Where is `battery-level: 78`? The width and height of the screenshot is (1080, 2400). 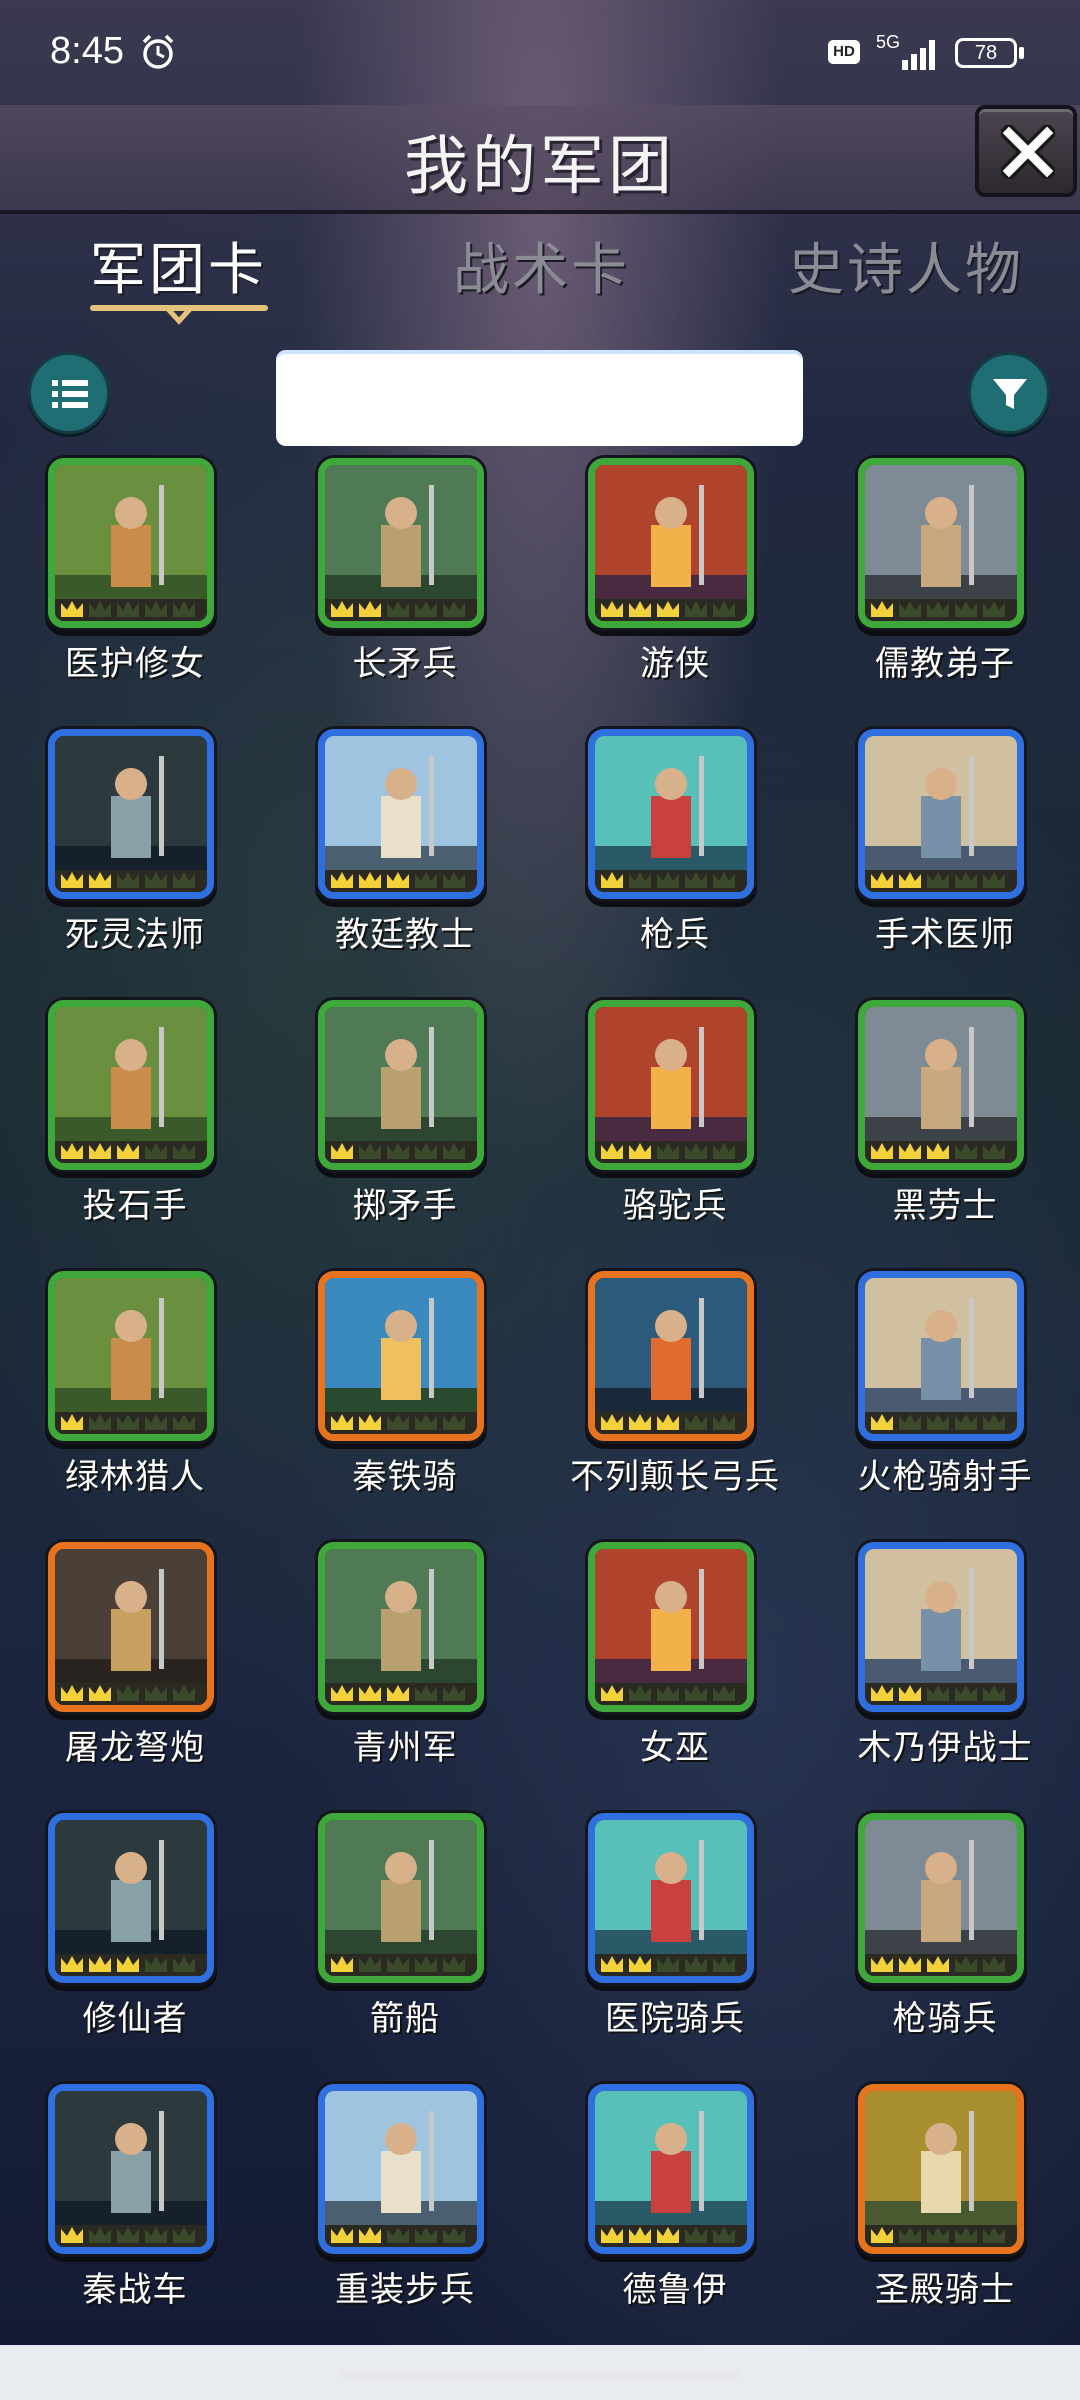 battery-level: 78 is located at coordinates (986, 53).